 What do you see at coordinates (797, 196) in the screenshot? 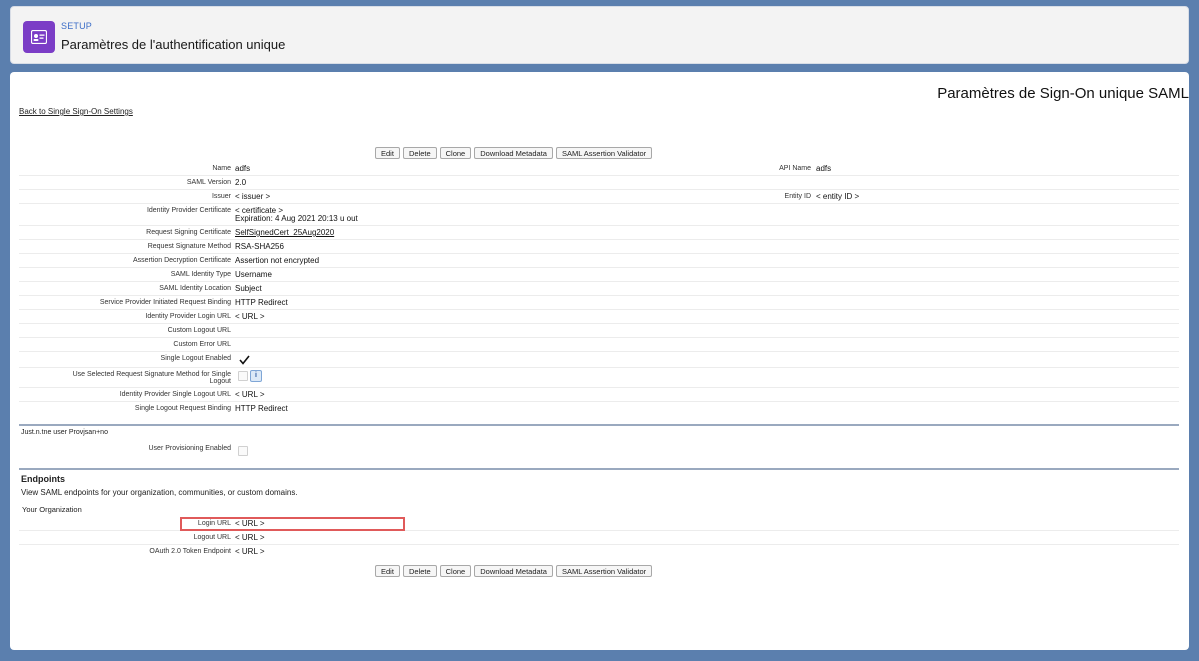
I see `entity-id-label: Entity ID` at bounding box center [797, 196].